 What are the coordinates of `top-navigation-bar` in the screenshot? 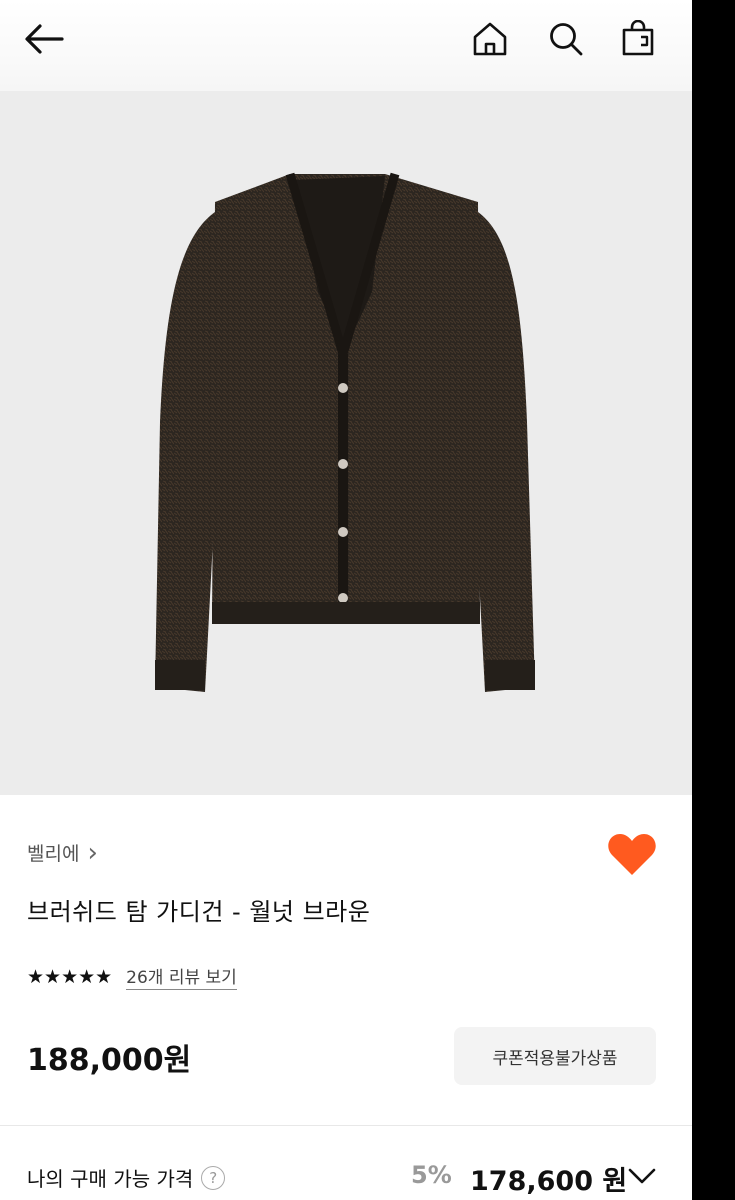 It's located at (346, 46).